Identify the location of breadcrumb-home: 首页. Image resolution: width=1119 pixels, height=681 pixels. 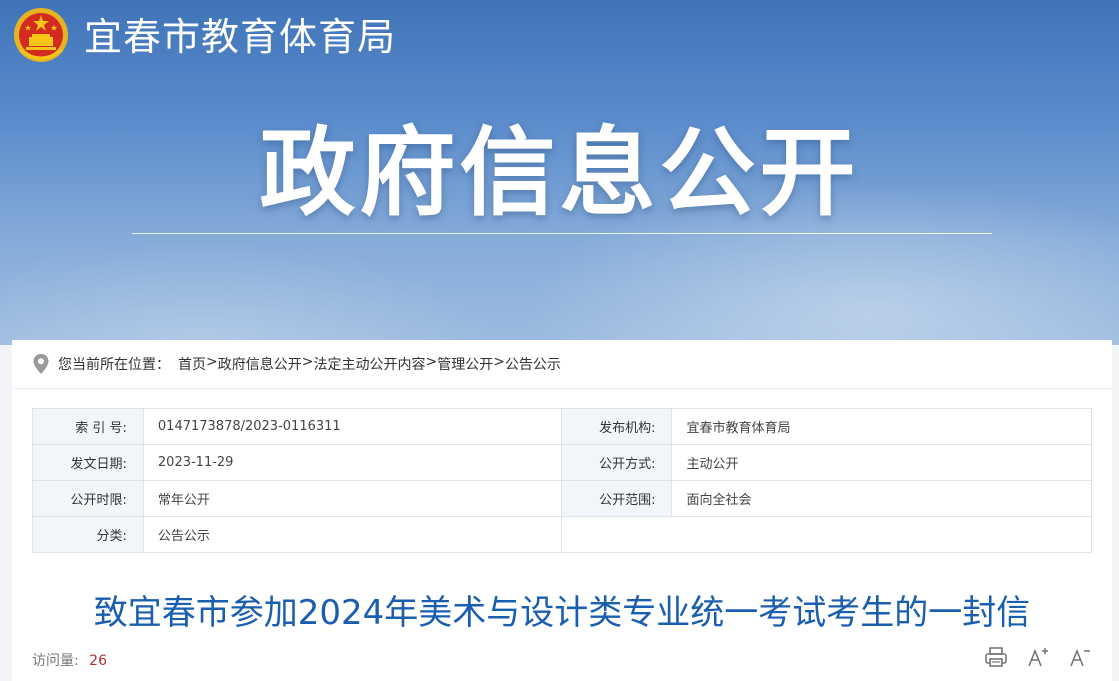
(192, 364).